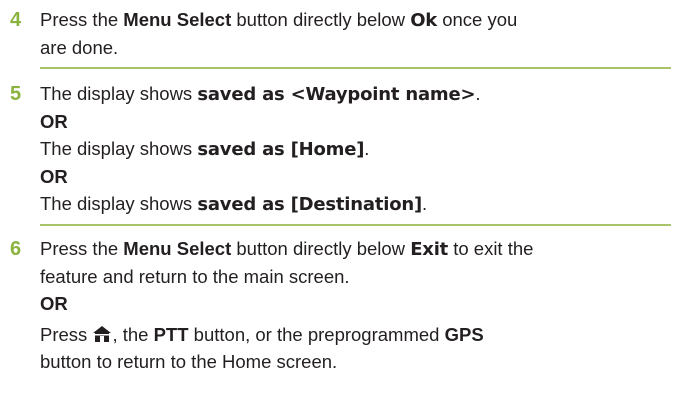 Image resolution: width=681 pixels, height=396 pixels. Describe the element at coordinates (491, 248) in the screenshot. I see `text: to exit the` at that location.